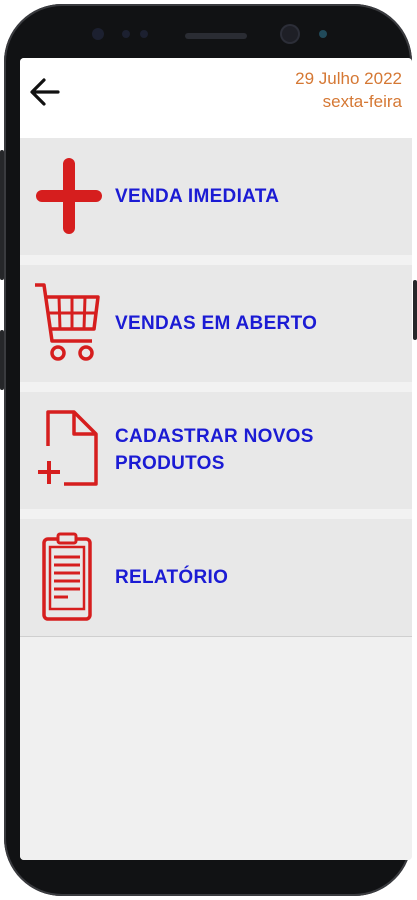  I want to click on phone-volume-button, so click(2, 215).